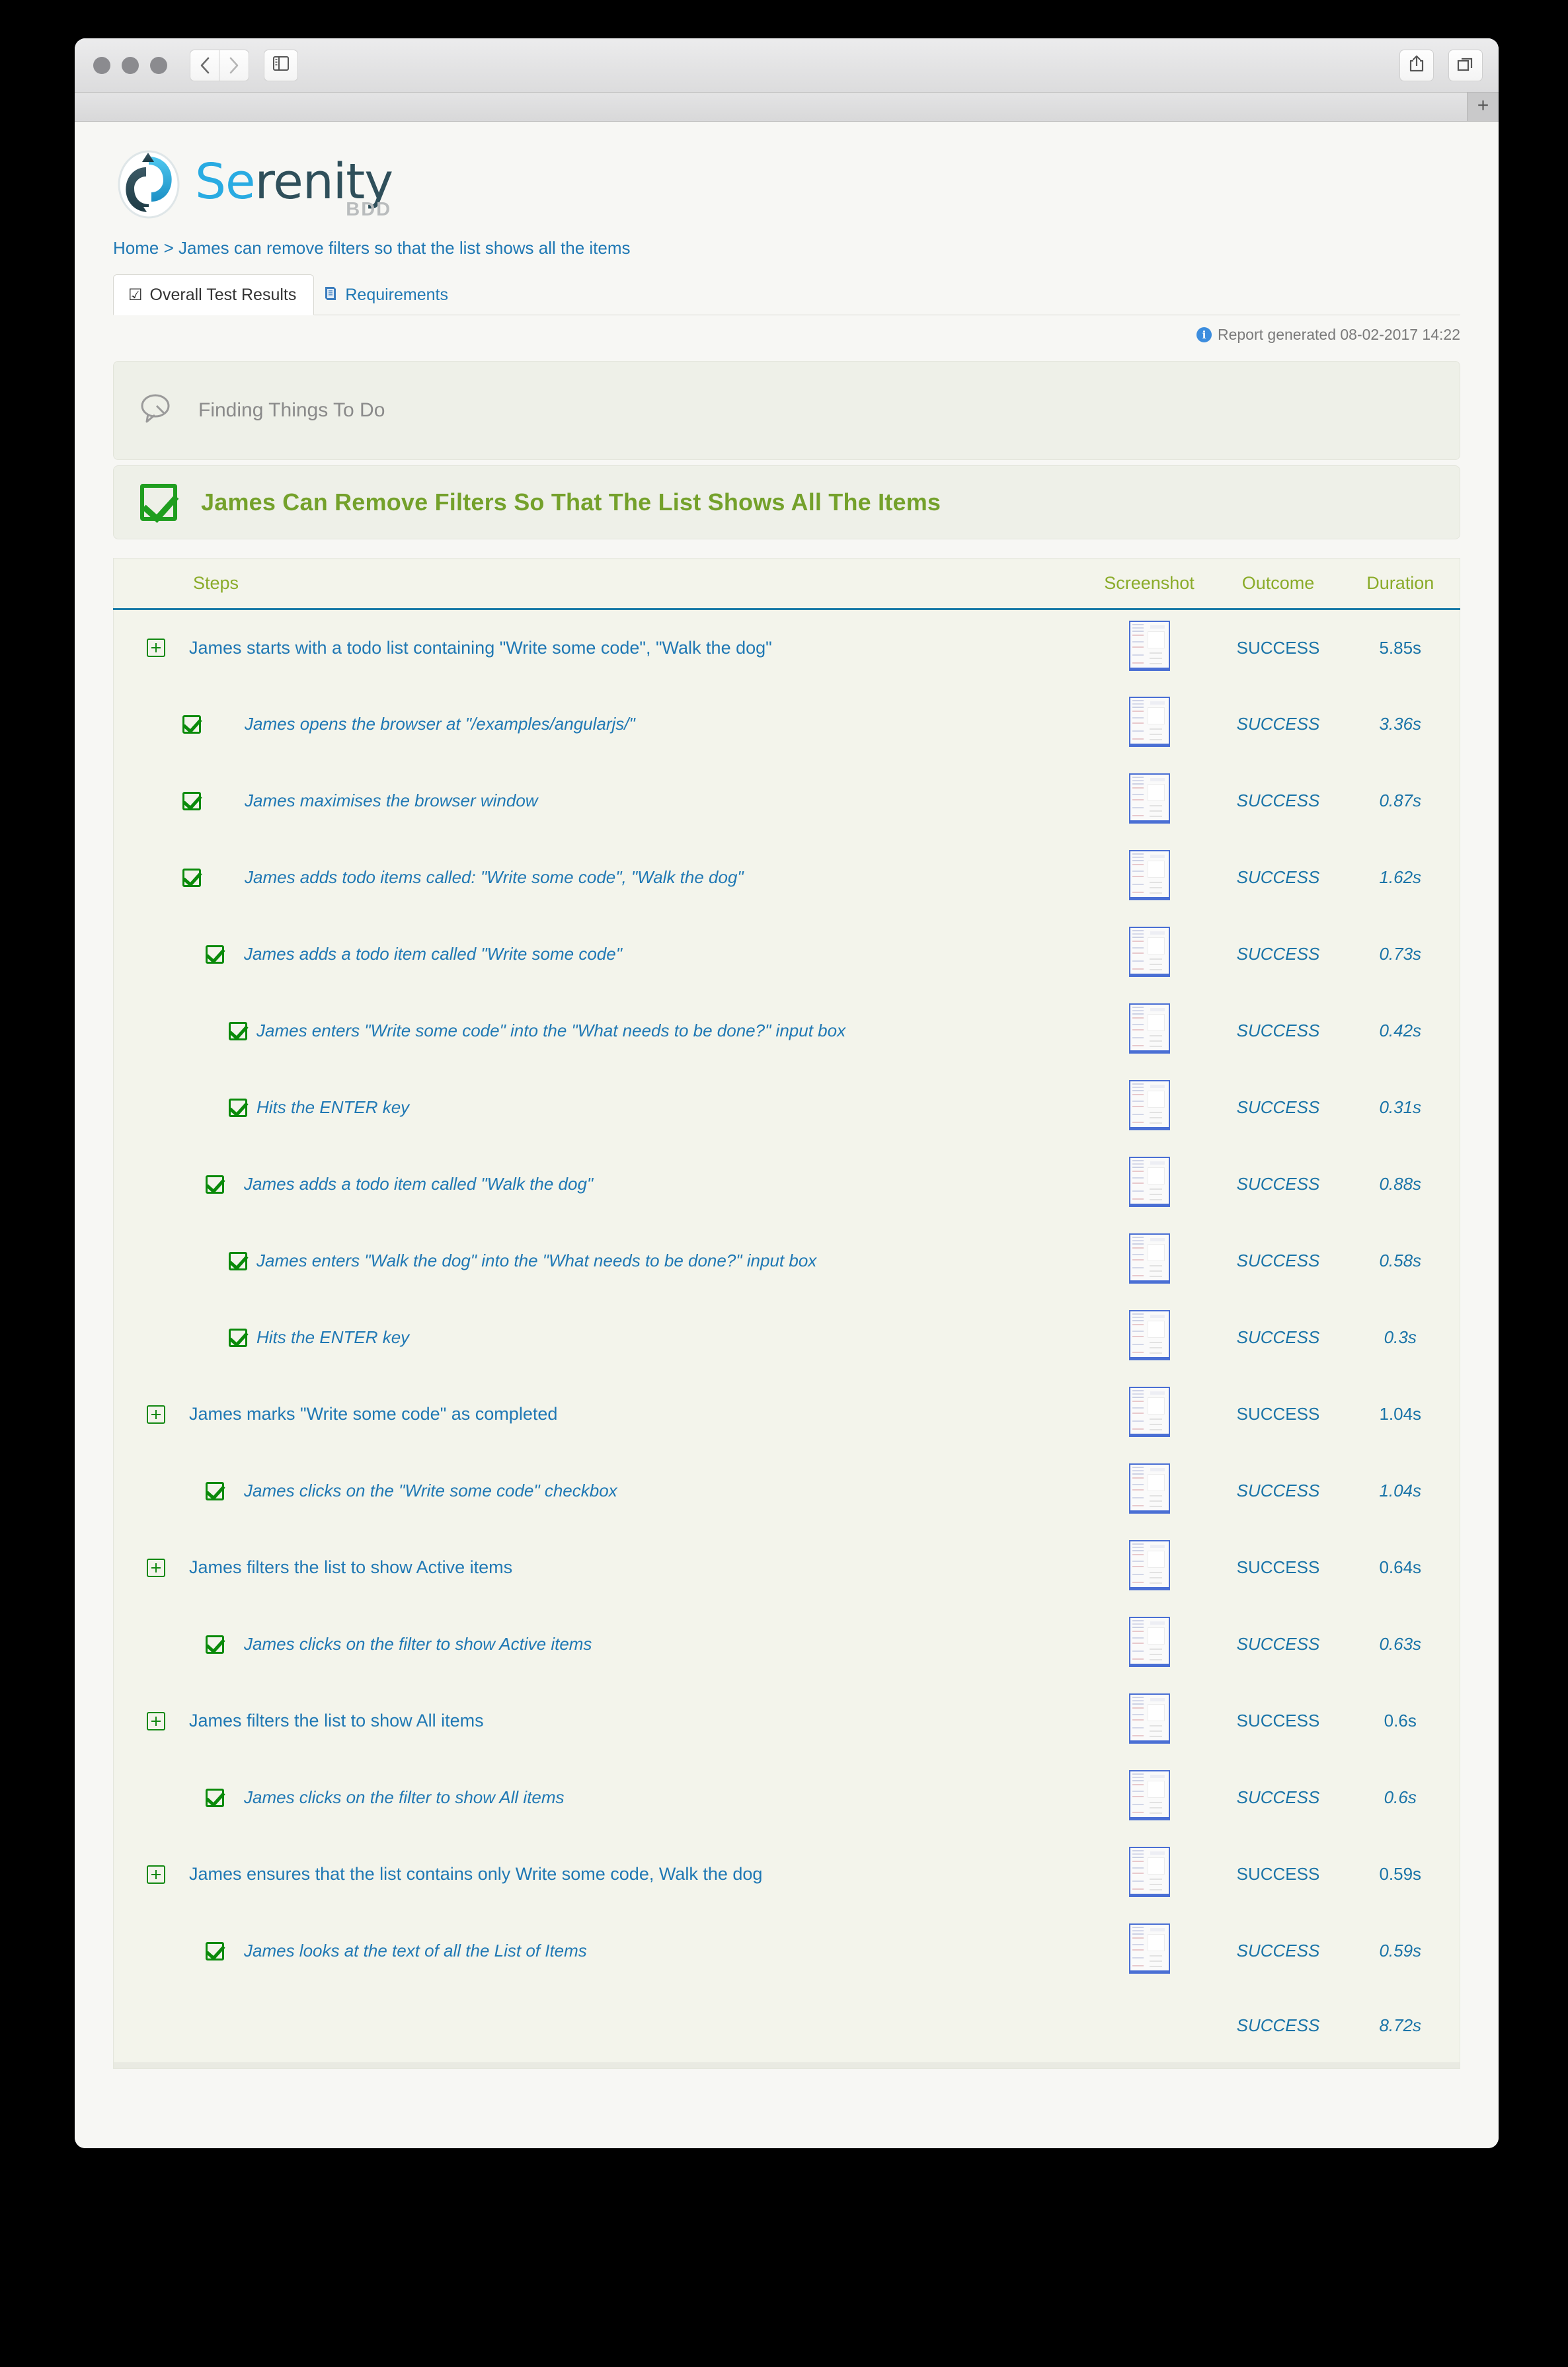 The width and height of the screenshot is (1568, 2367). What do you see at coordinates (1416, 65) in the screenshot?
I see `share-button` at bounding box center [1416, 65].